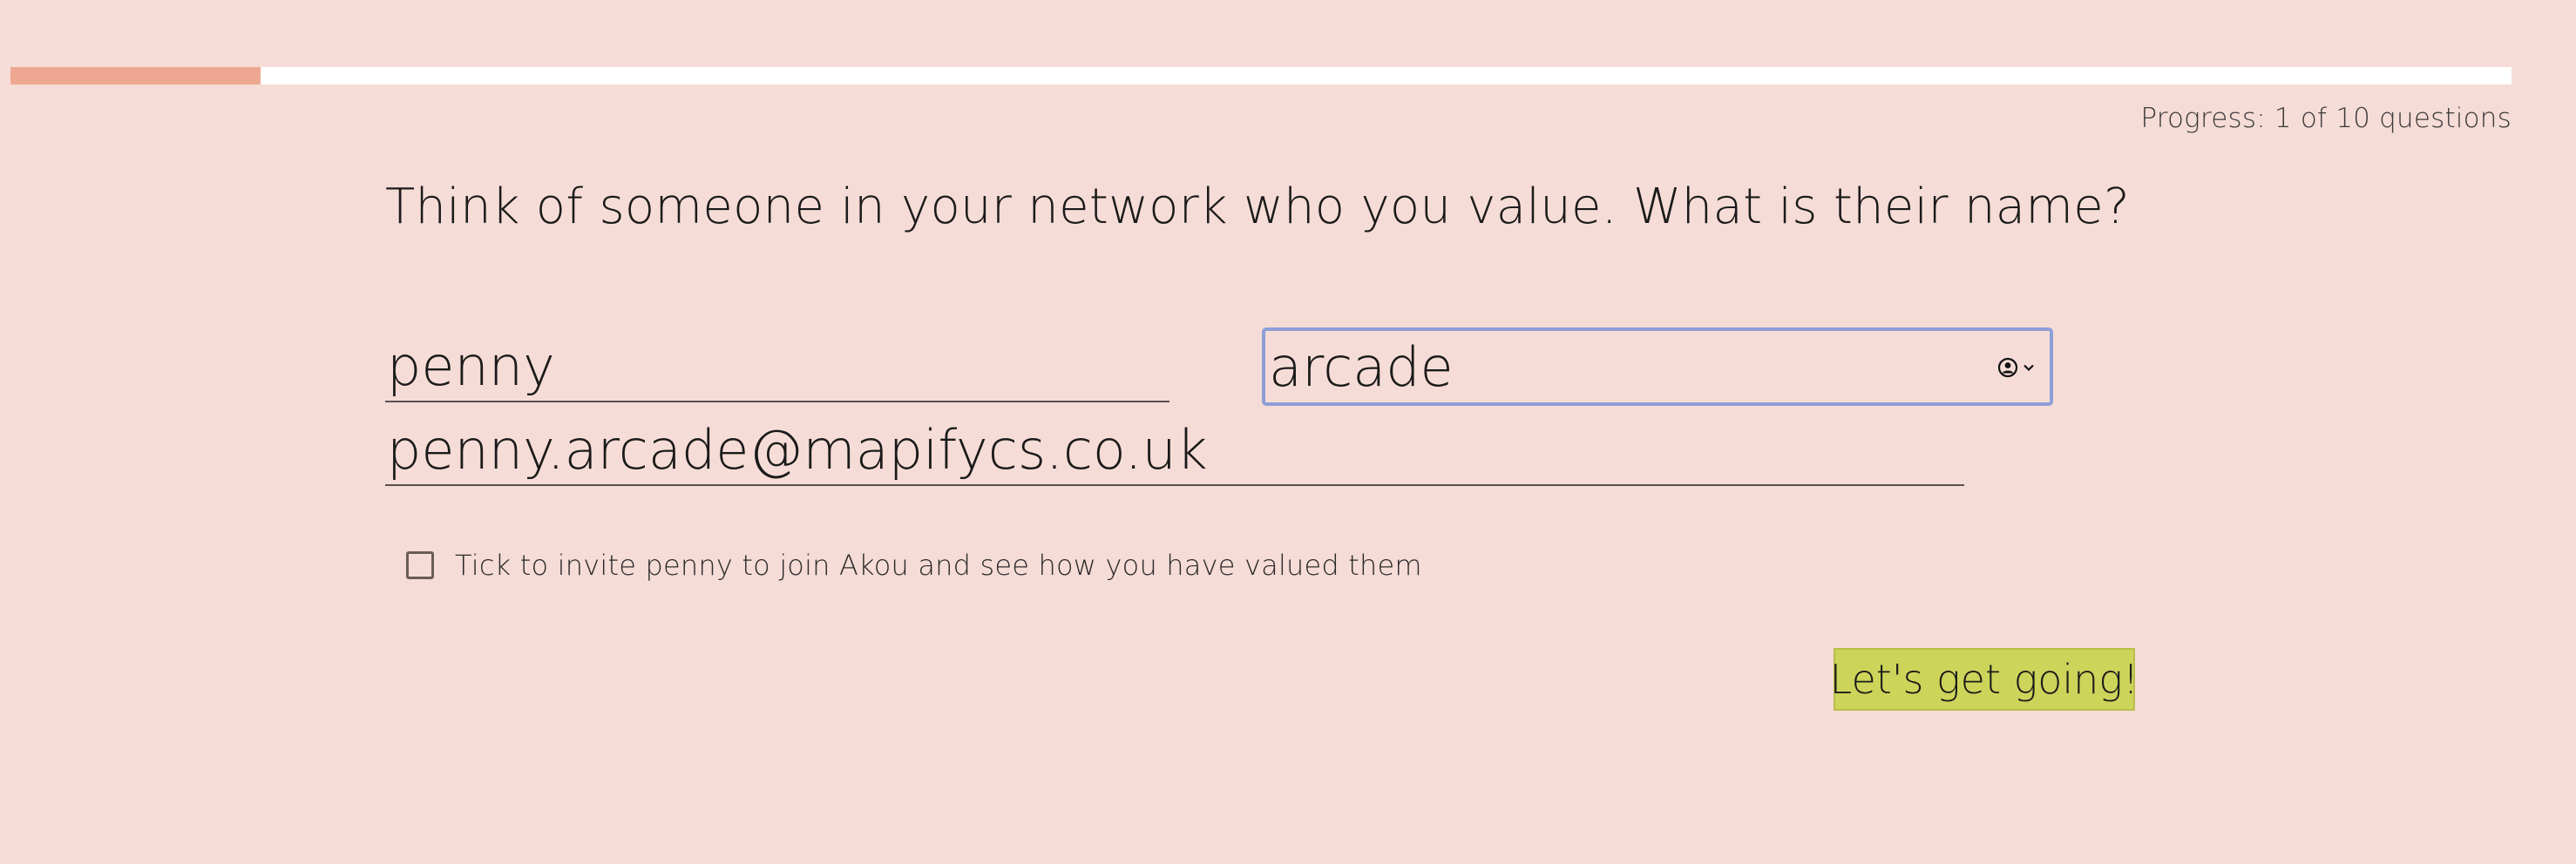  Describe the element at coordinates (777, 366) in the screenshot. I see `first-name-input` at that location.